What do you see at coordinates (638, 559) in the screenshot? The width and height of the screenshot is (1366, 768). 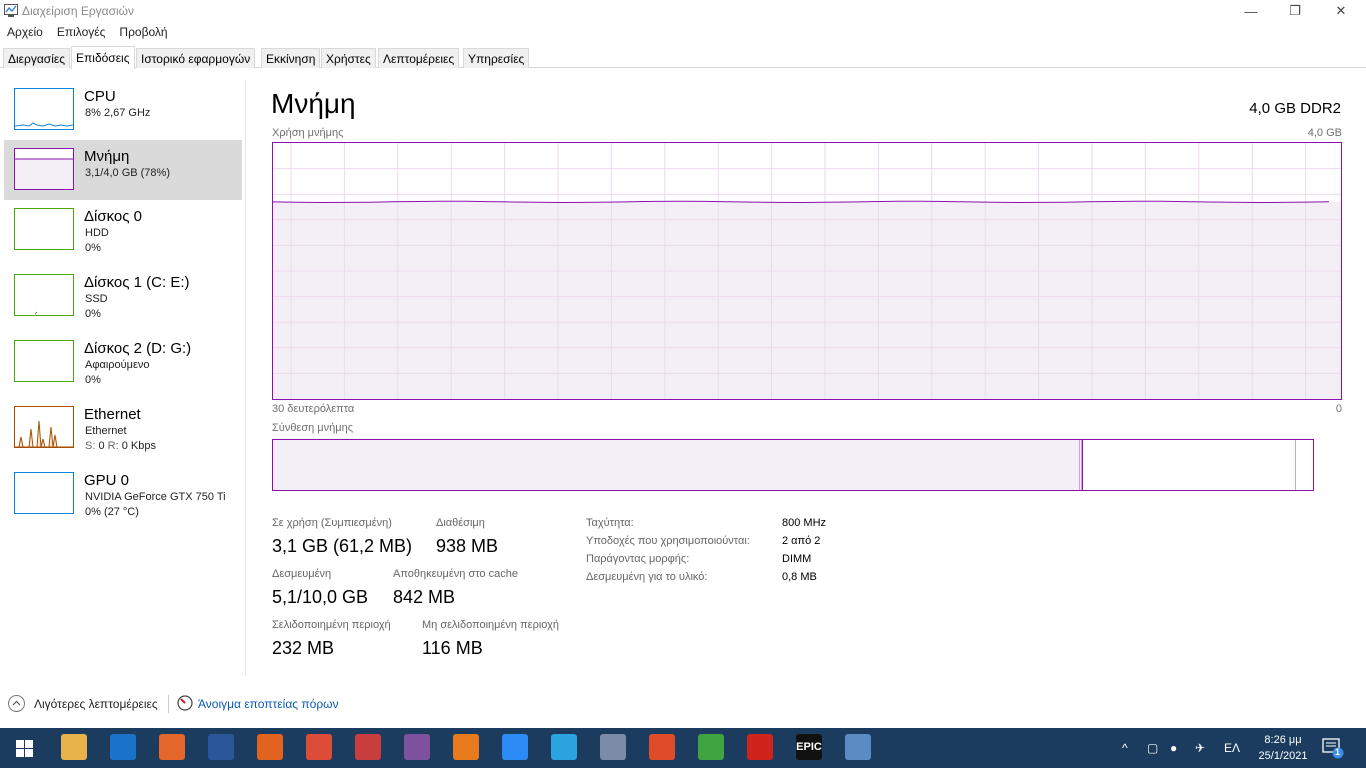 I see `form-factor-label: Παράγοντας μορφής:` at bounding box center [638, 559].